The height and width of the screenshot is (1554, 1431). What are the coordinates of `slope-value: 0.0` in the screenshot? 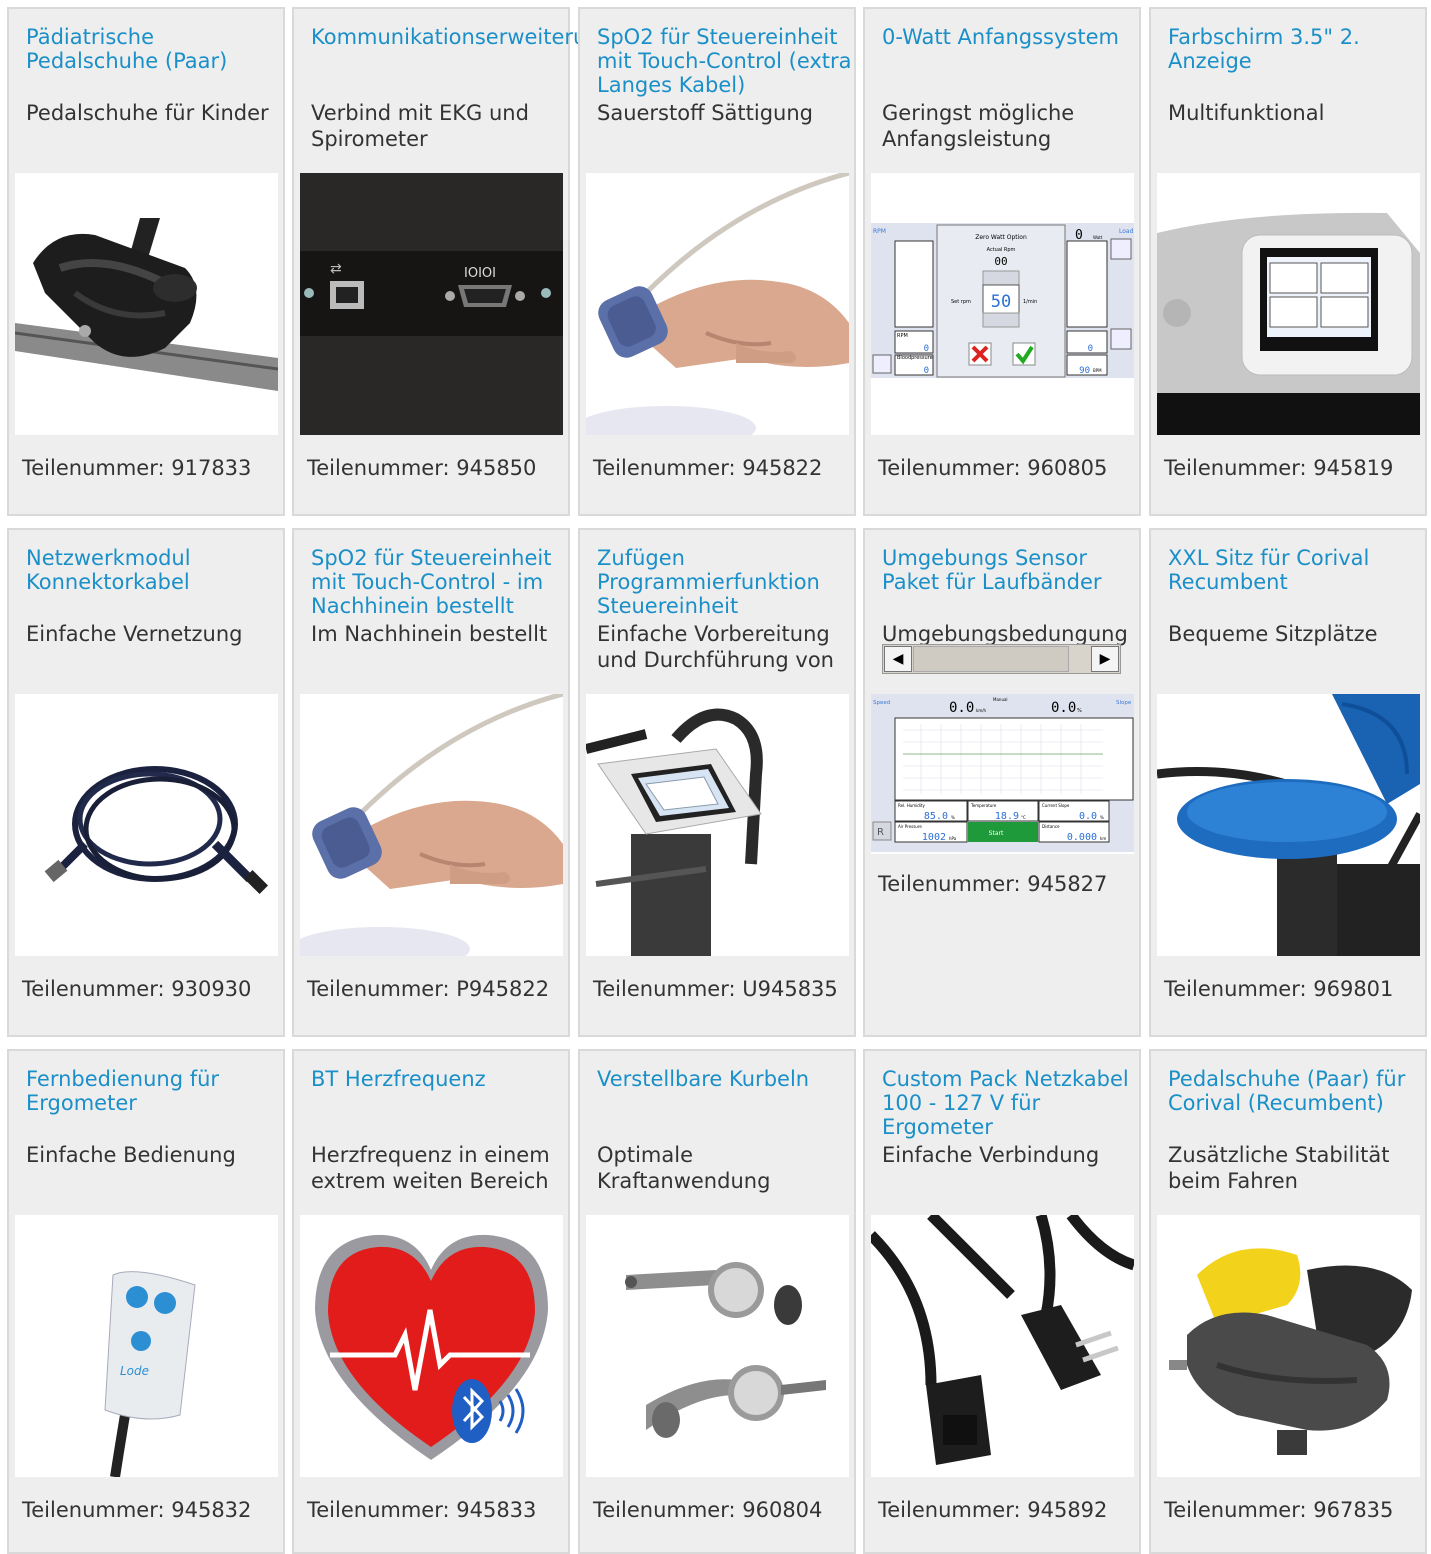 It's located at (1063, 708).